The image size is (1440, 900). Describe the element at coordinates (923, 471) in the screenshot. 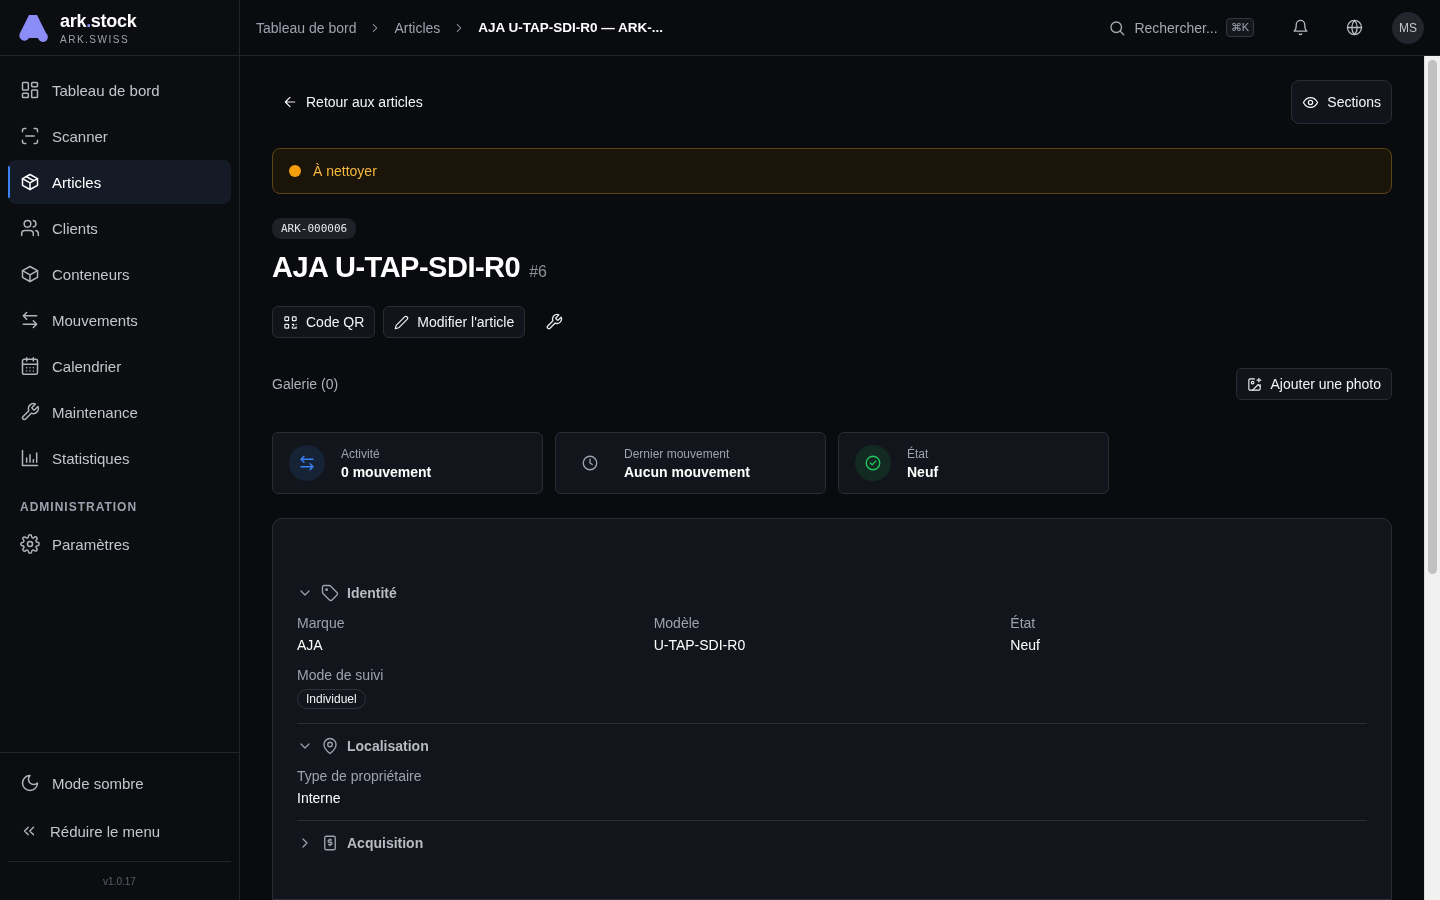

I see `stat-value: Neuf` at that location.